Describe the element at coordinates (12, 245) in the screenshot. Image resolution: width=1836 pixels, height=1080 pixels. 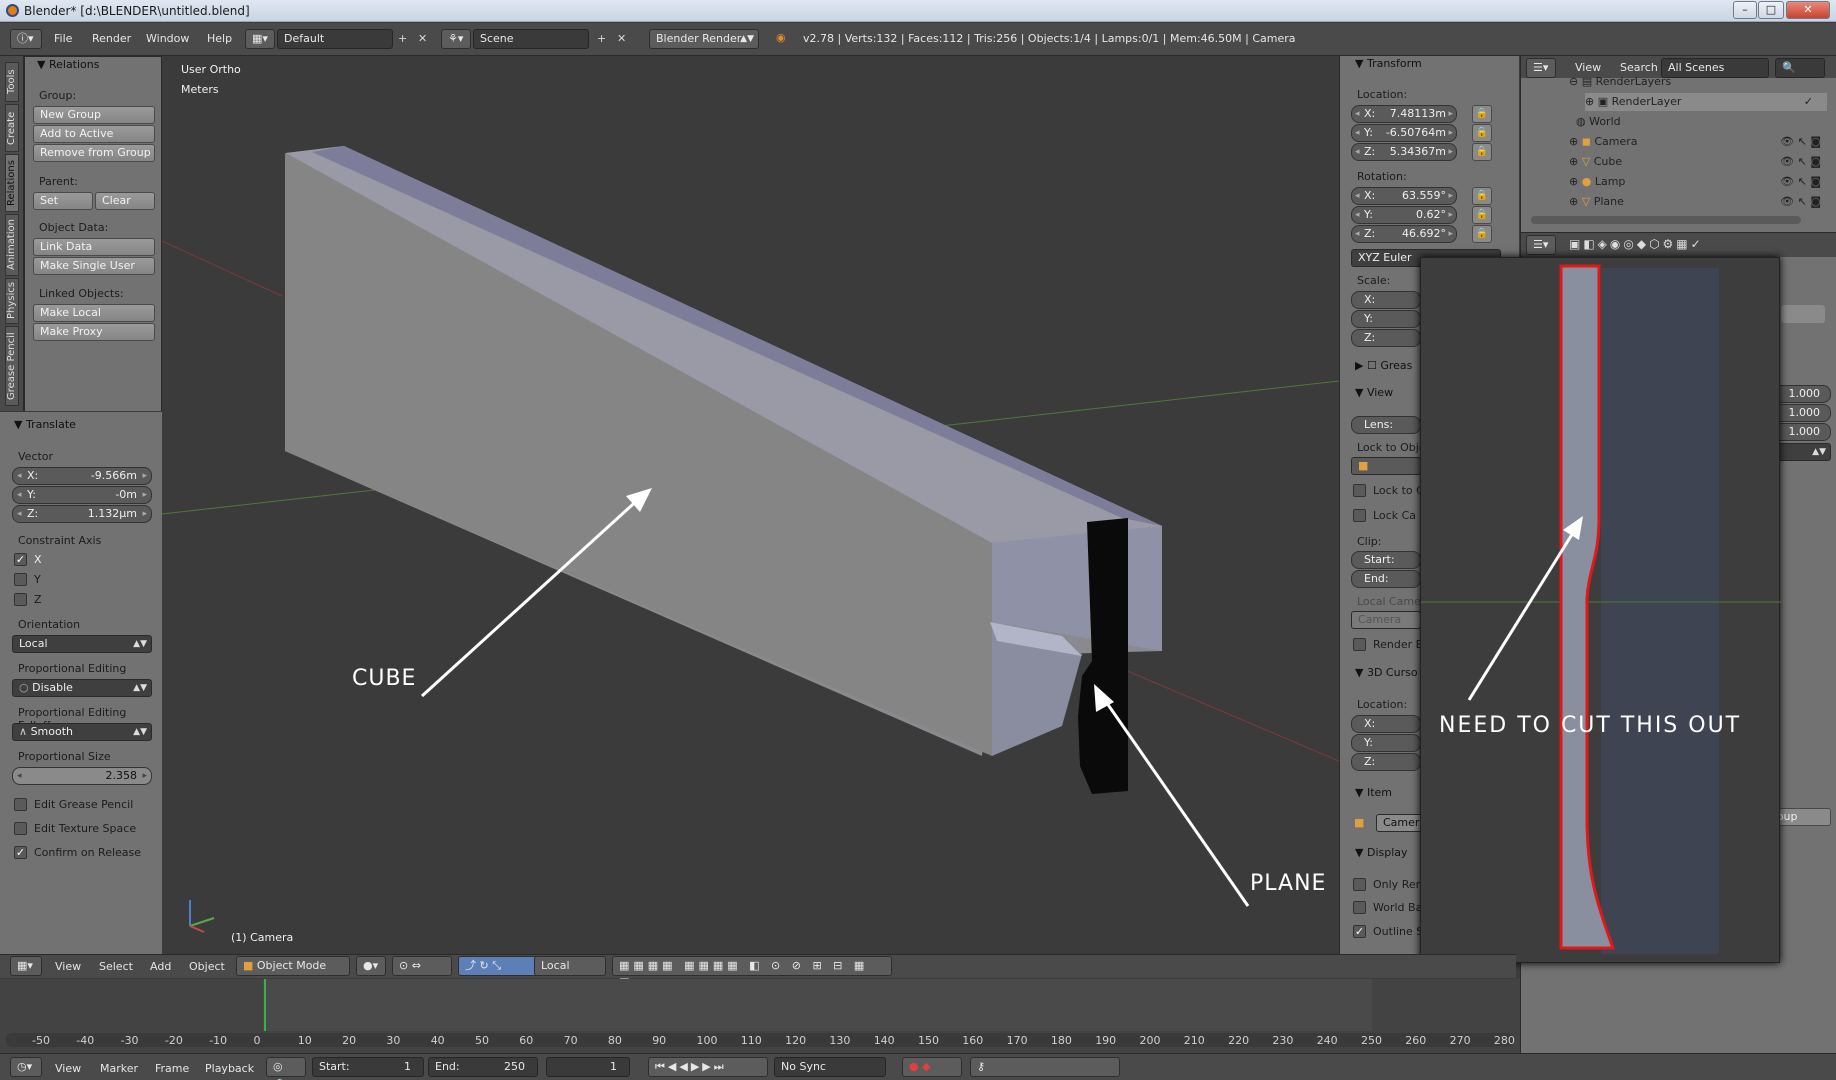
I see `tab-animation: Animation` at that location.